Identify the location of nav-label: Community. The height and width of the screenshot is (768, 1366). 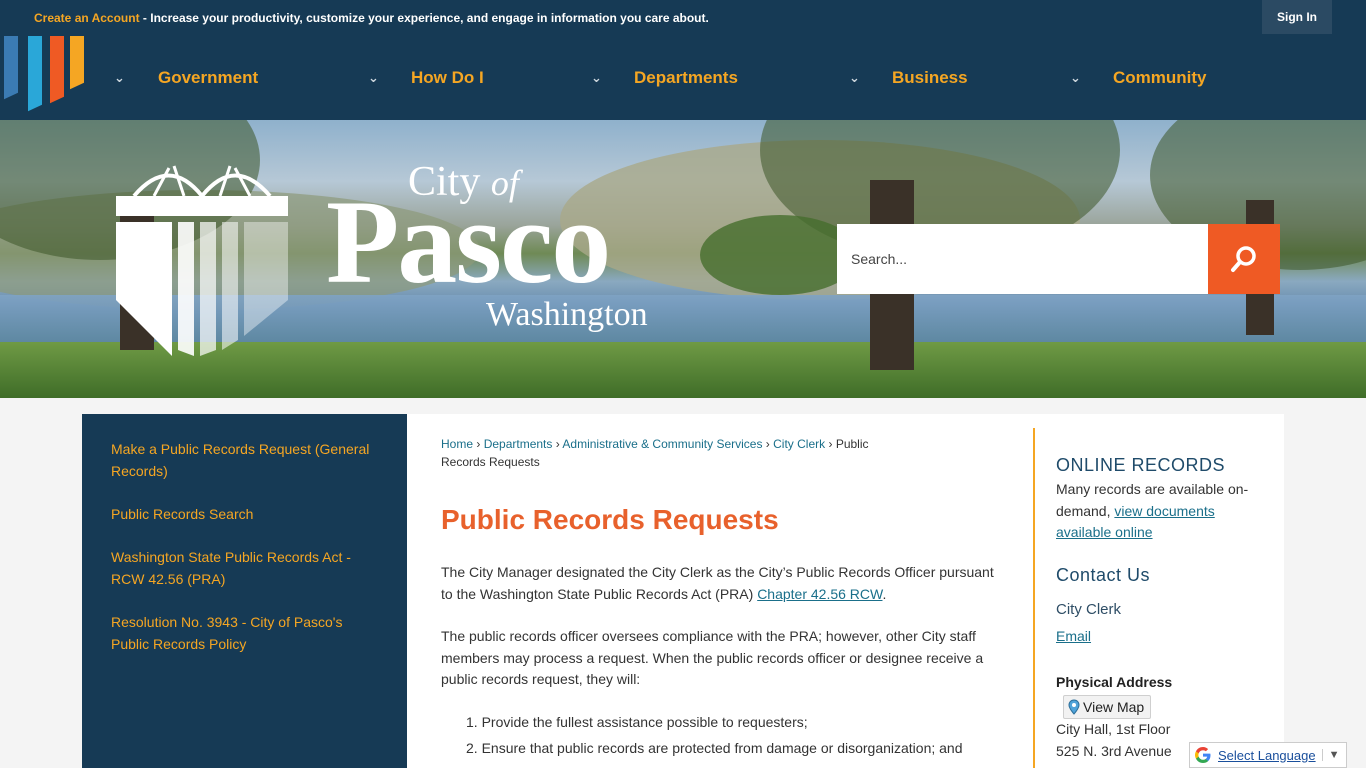
(1160, 78).